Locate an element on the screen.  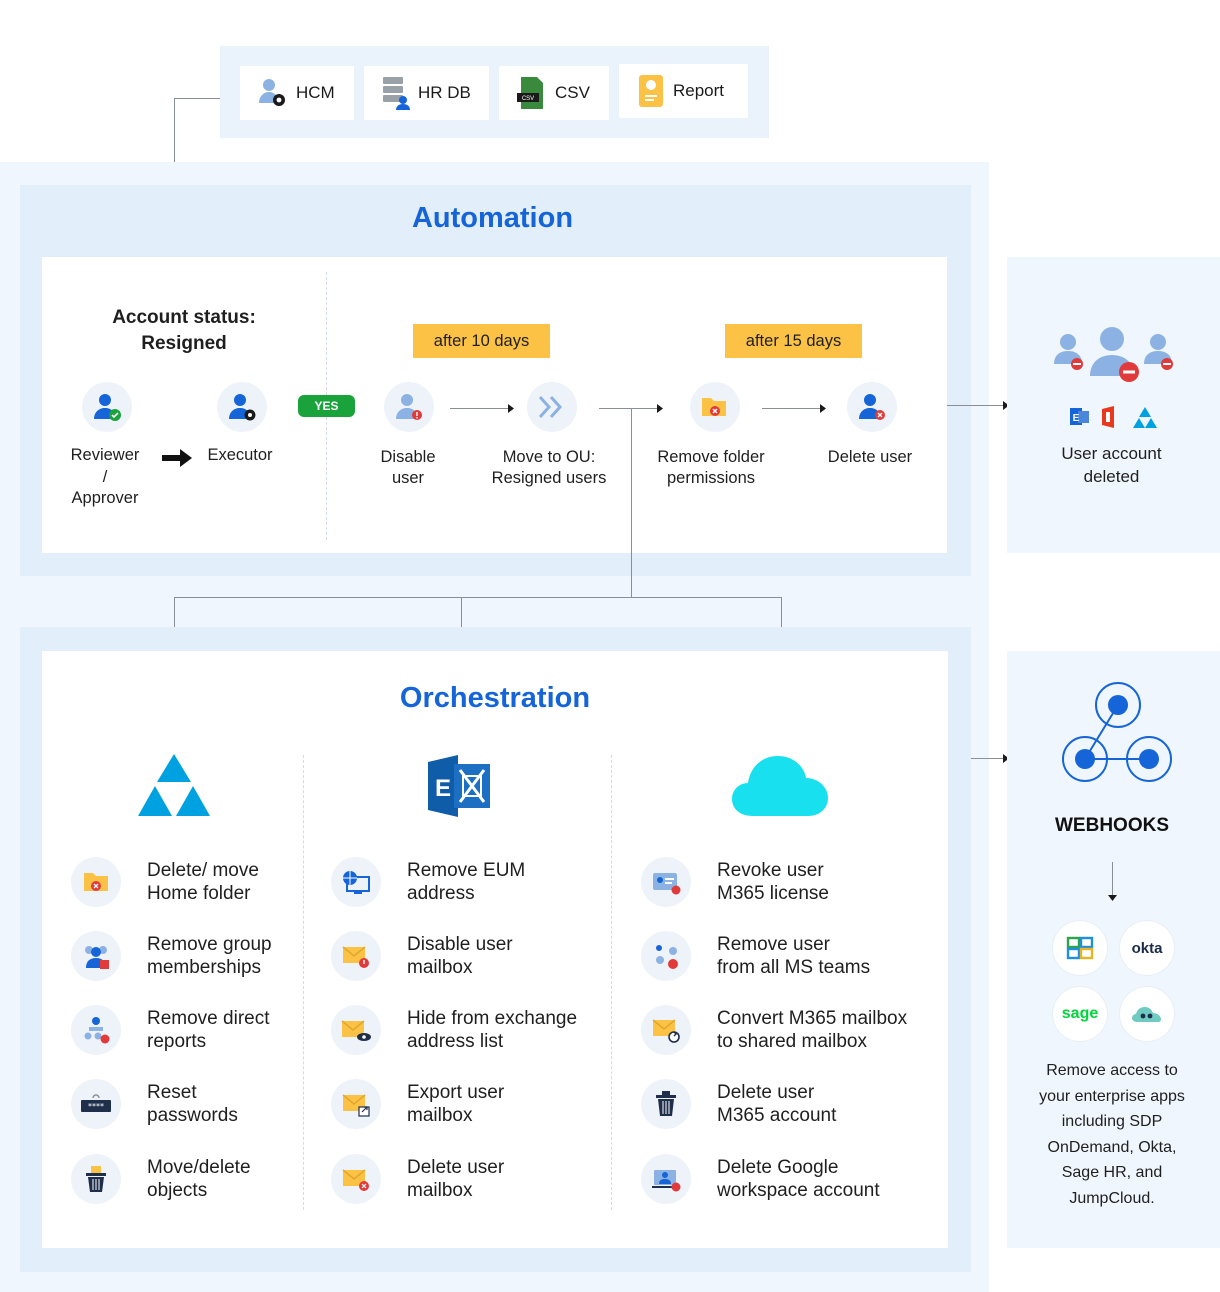
users-removed-icon is located at coordinates (1113, 354).